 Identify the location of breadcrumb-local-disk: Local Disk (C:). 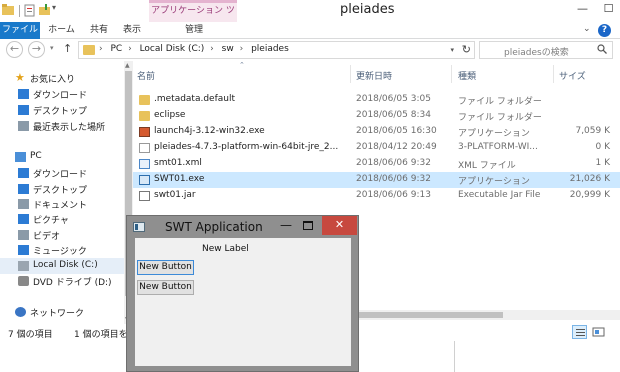
(172, 49).